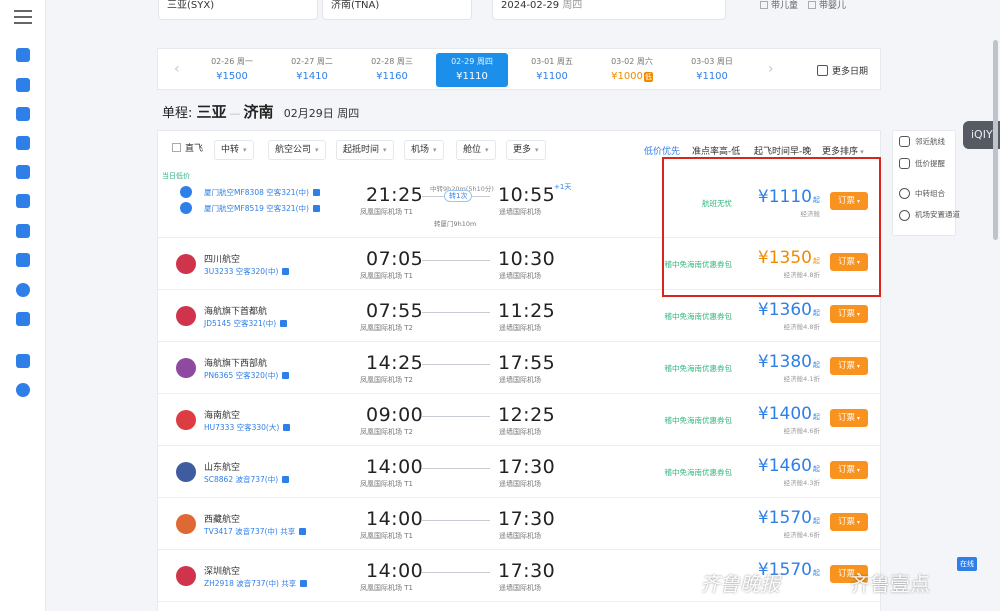 Image resolution: width=1000 pixels, height=611 pixels. What do you see at coordinates (788, 414) in the screenshot?
I see `price: ¥1400起` at bounding box center [788, 414].